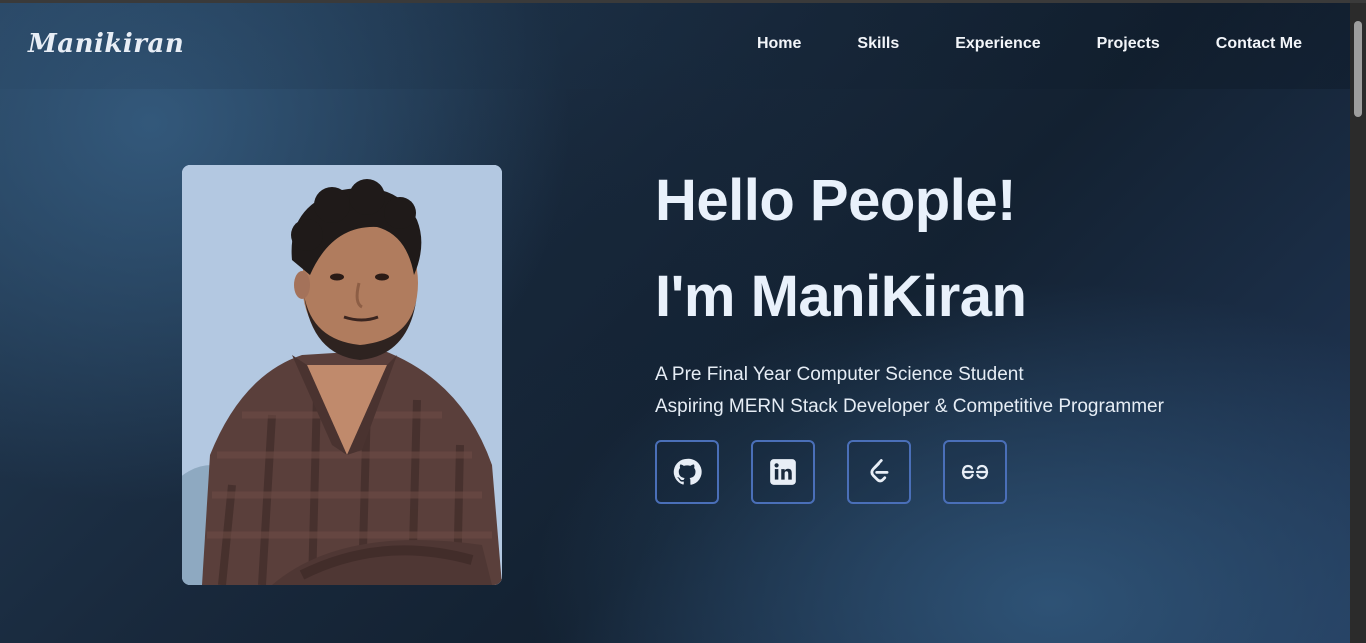  Describe the element at coordinates (835, 200) in the screenshot. I see `hero-greeting: Hello People!` at that location.